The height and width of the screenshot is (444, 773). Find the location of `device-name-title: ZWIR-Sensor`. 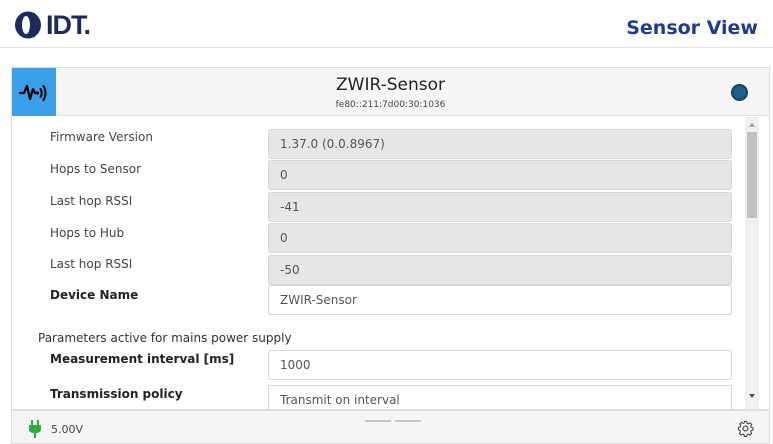

device-name-title: ZWIR-Sensor is located at coordinates (390, 85).